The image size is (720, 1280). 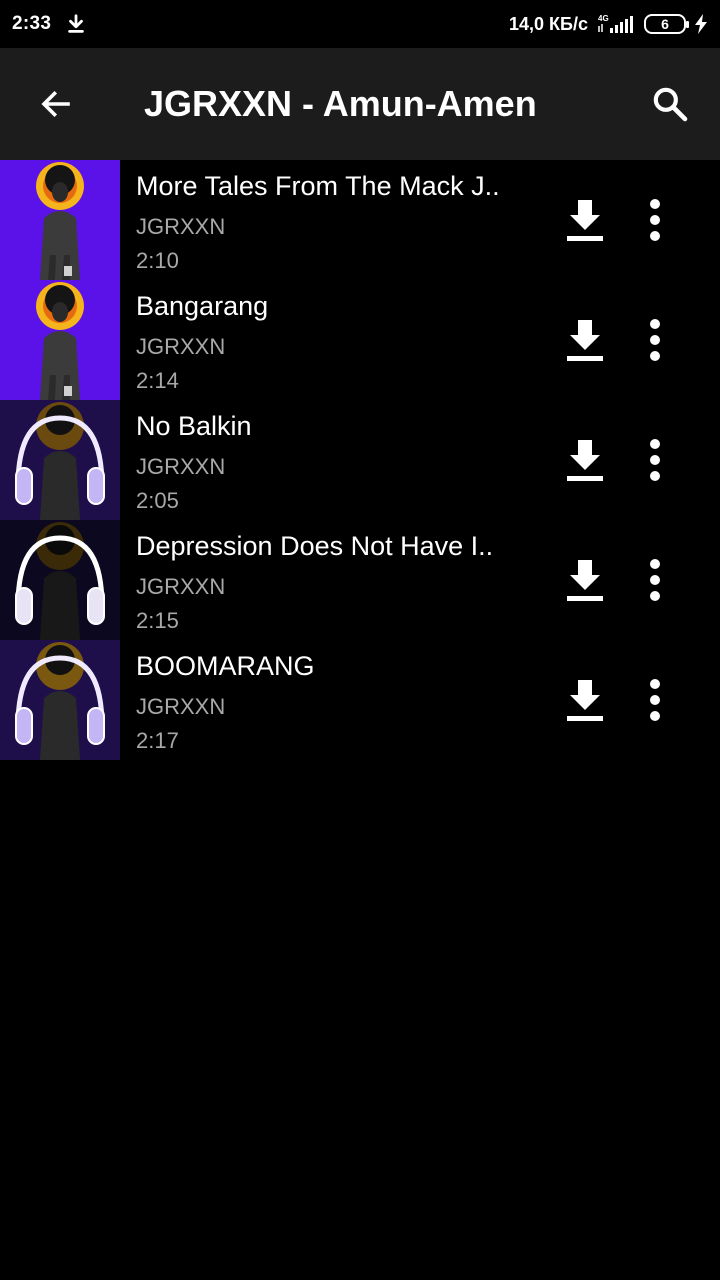 What do you see at coordinates (360, 700) in the screenshot?
I see `song-row: BOOMARANG JGRXXN 2:17` at bounding box center [360, 700].